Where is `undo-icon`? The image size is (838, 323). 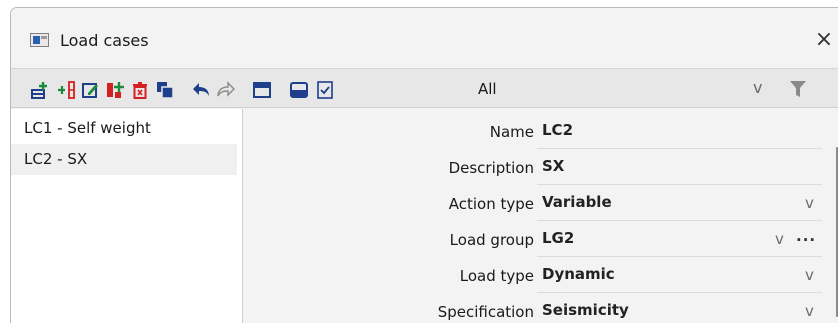
undo-icon is located at coordinates (201, 90).